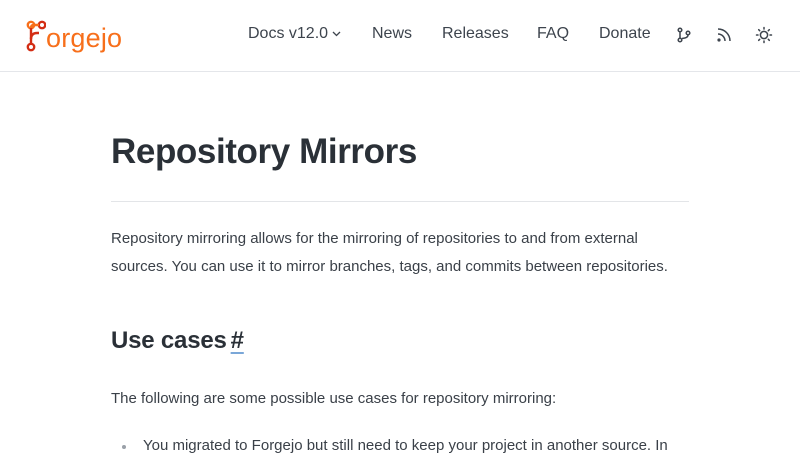 Image resolution: width=800 pixels, height=457 pixels. I want to click on forgejo-logo: orgejo, so click(73, 36).